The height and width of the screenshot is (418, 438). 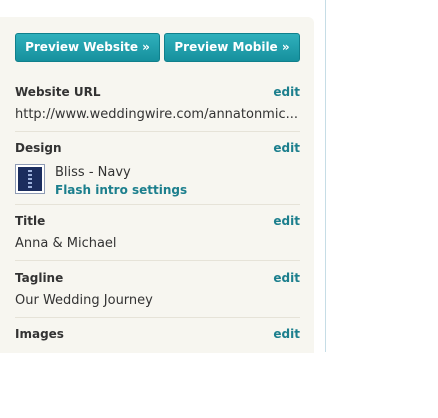 I want to click on title-label: Title, so click(x=30, y=221).